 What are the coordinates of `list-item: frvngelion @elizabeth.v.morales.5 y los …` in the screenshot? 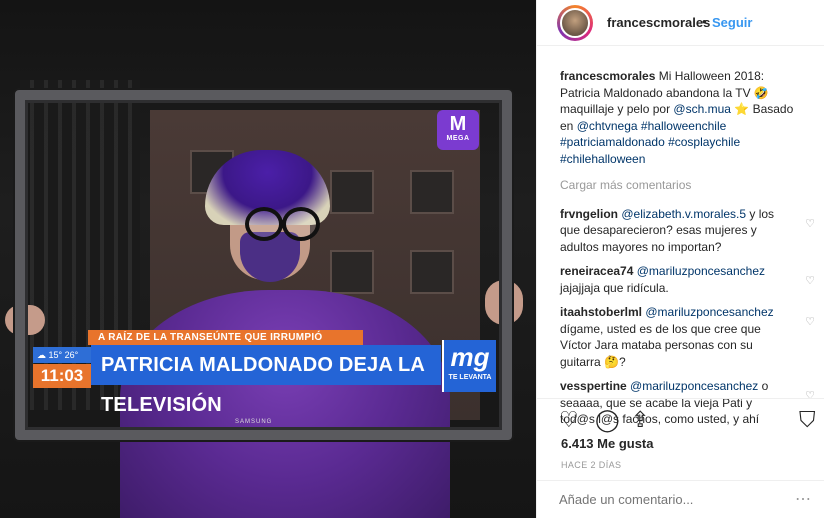 It's located at (687, 231).